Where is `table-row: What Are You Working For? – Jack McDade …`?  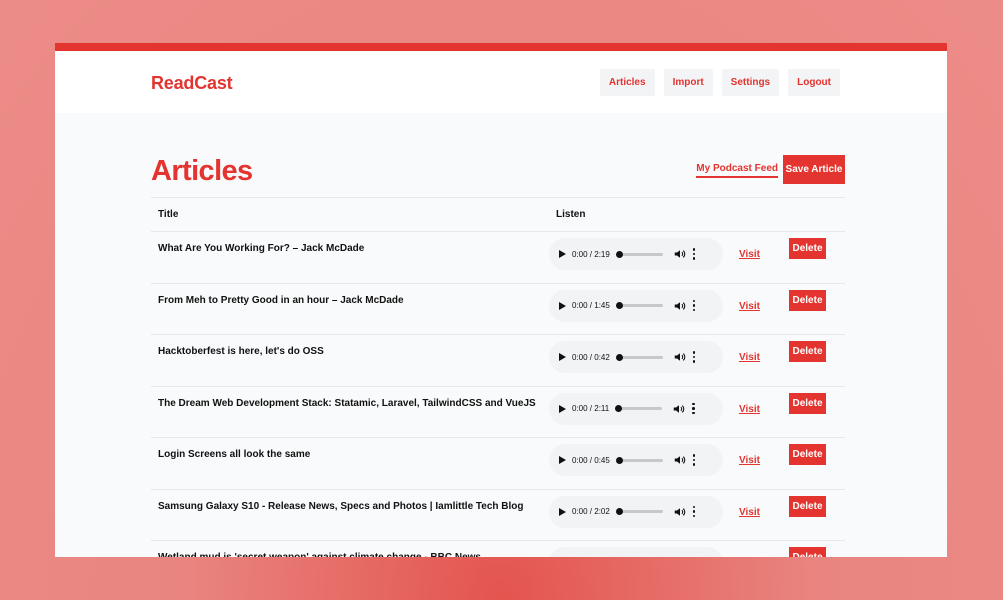
table-row: What Are You Working For? – Jack McDade … is located at coordinates (498, 257).